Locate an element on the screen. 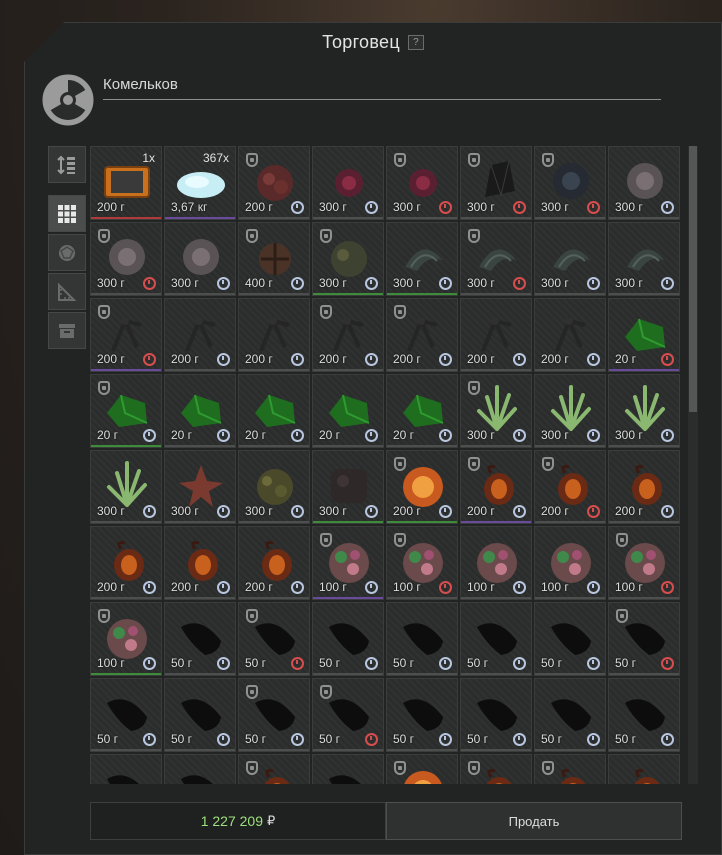  item-price: 200 г is located at coordinates (555, 511).